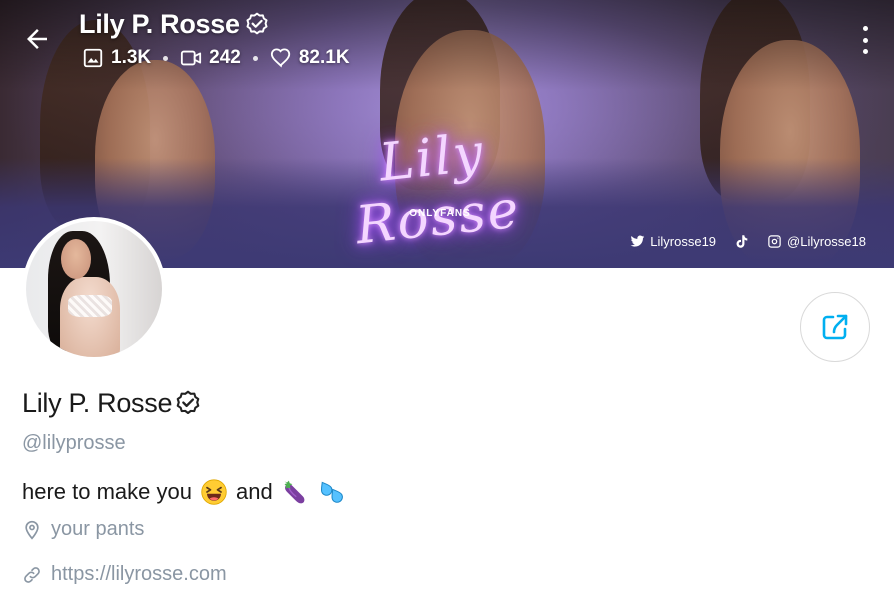 The height and width of the screenshot is (599, 894). I want to click on location-pin-icon, so click(32, 530).